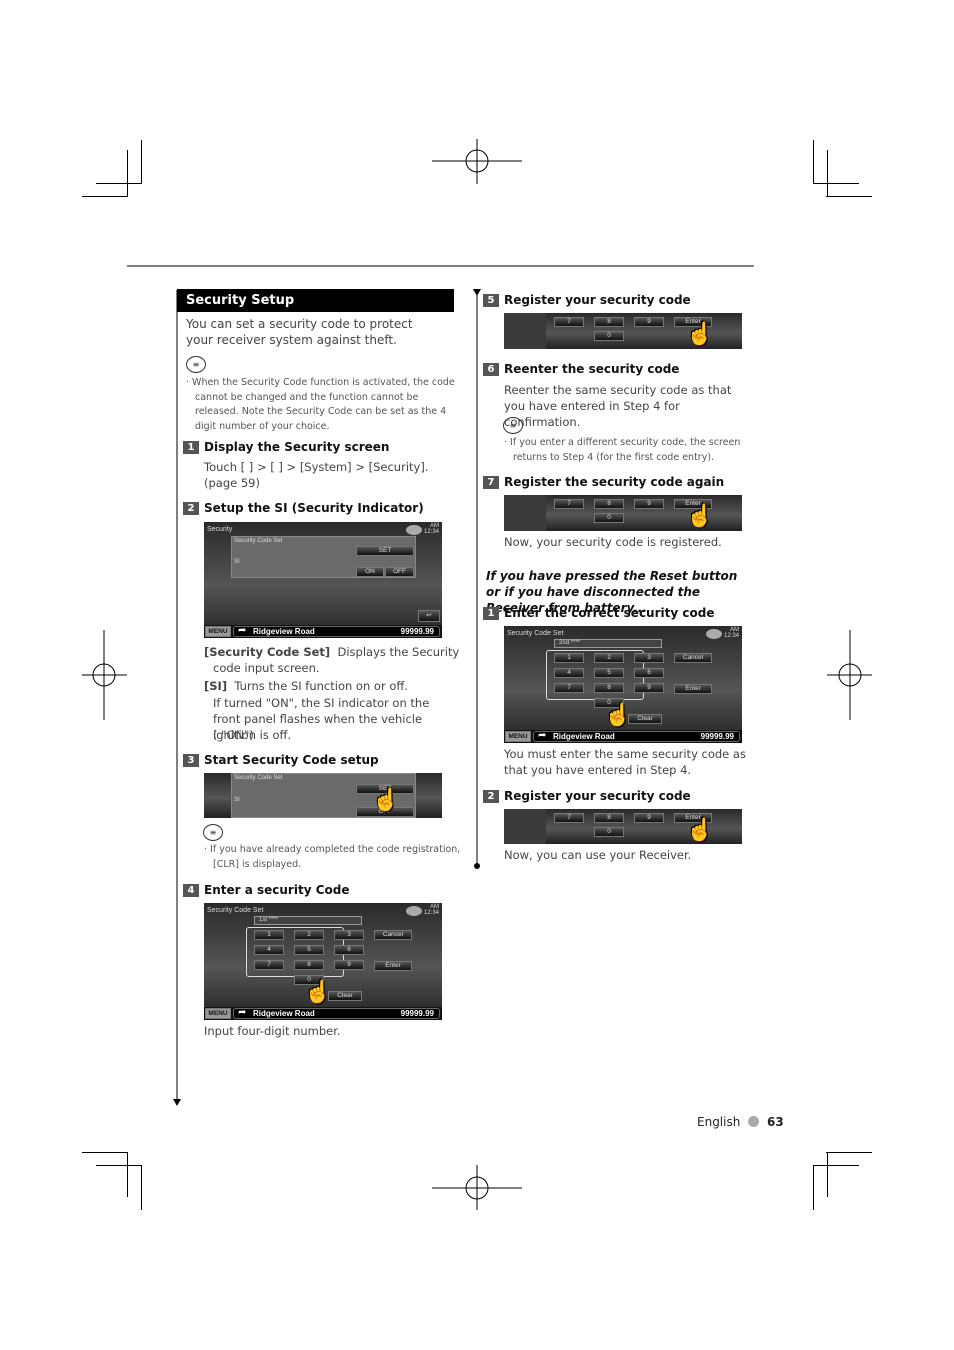 The height and width of the screenshot is (1350, 954). What do you see at coordinates (323, 557) in the screenshot?
I see `settings-panel: Security Code Set SET SI ON OFF` at bounding box center [323, 557].